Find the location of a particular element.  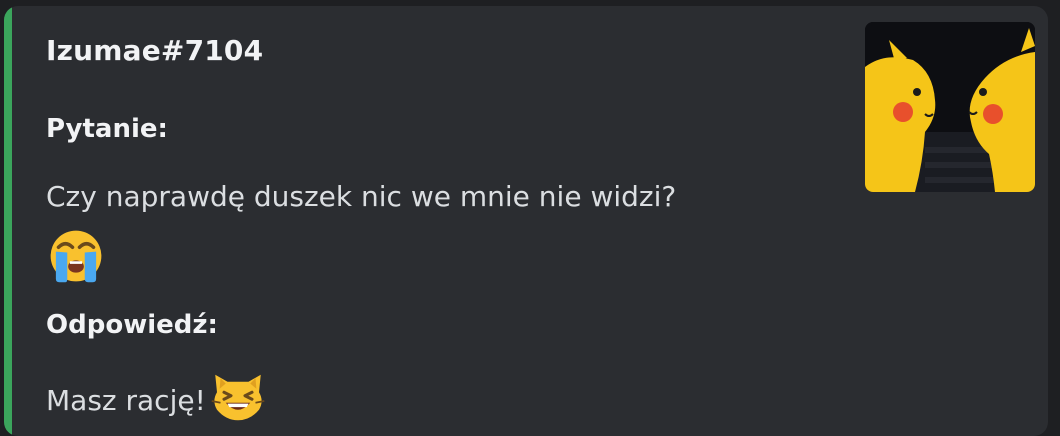

embed-accent-bar is located at coordinates (8, 221).